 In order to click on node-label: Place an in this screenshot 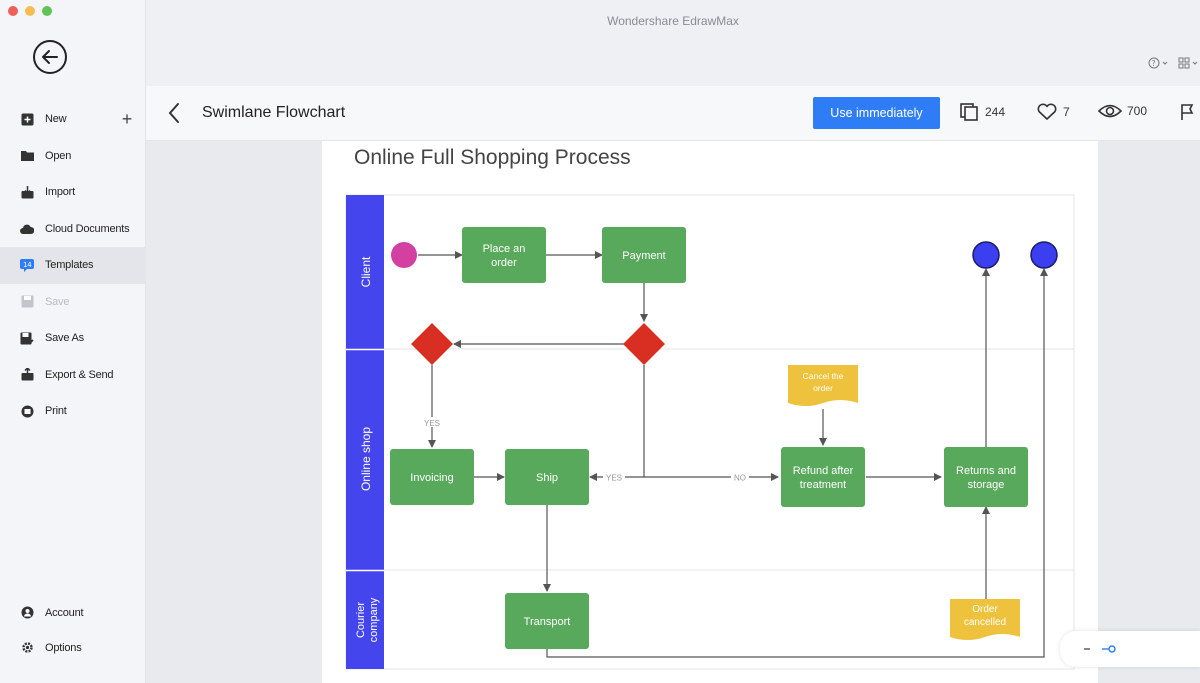, I will do `click(504, 249)`.